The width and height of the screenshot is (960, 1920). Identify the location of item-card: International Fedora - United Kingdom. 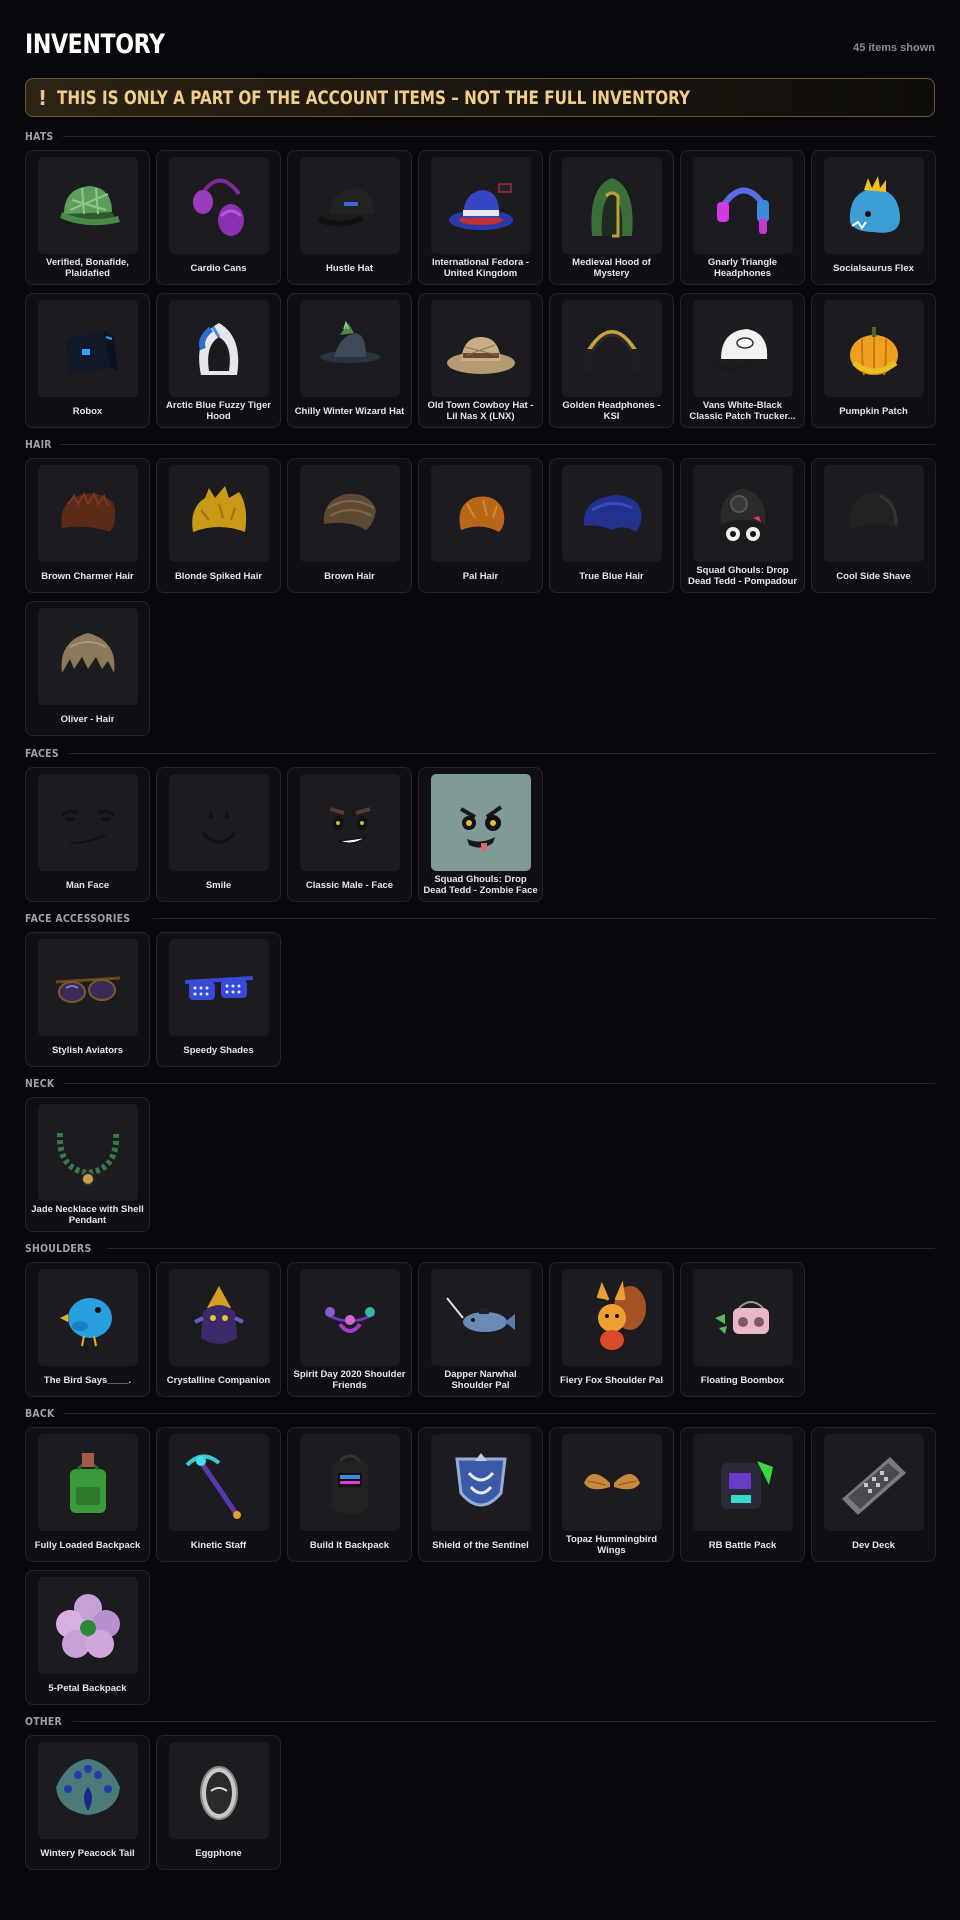
(480, 217).